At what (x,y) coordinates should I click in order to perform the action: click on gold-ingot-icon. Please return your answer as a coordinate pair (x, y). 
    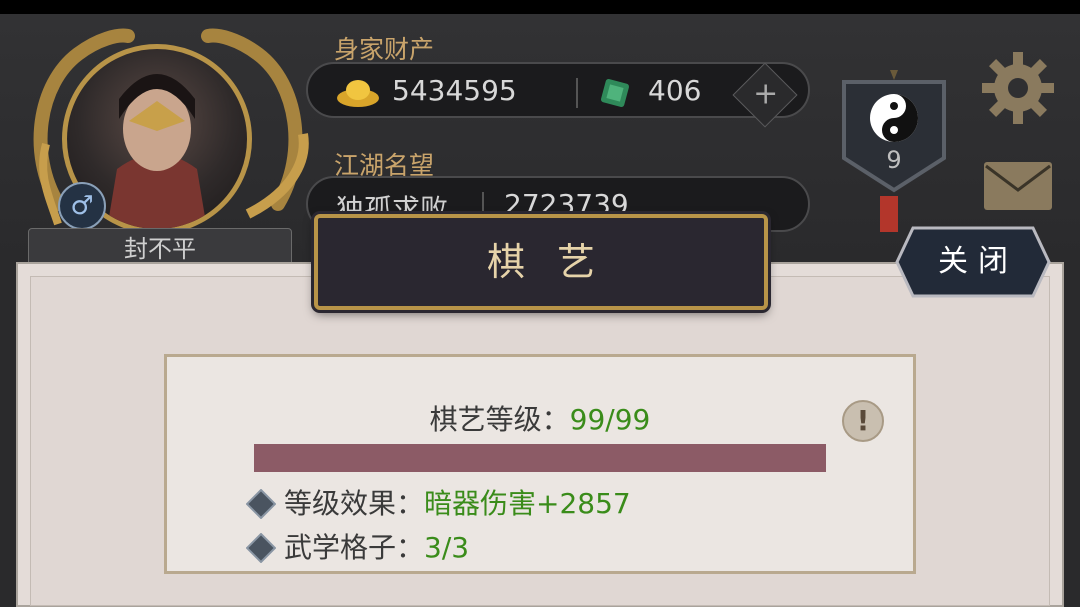
    Looking at the image, I should click on (358, 93).